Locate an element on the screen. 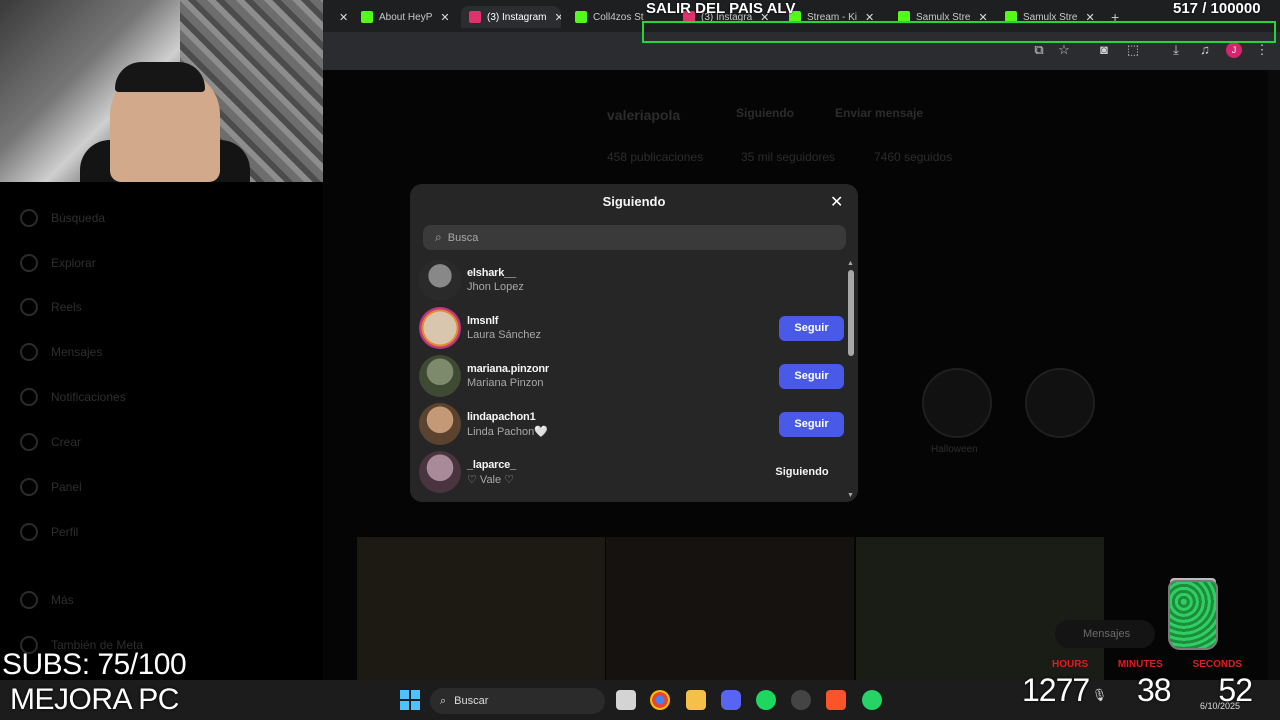  search-icon is located at coordinates (29, 218).